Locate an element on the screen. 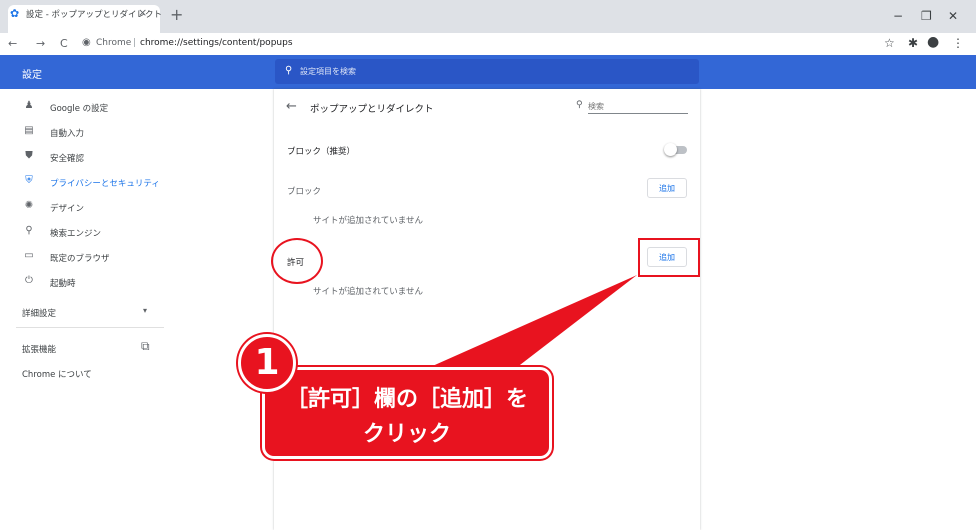  callout-text-line1: ［許可］欄の［追加］を is located at coordinates (406, 399).